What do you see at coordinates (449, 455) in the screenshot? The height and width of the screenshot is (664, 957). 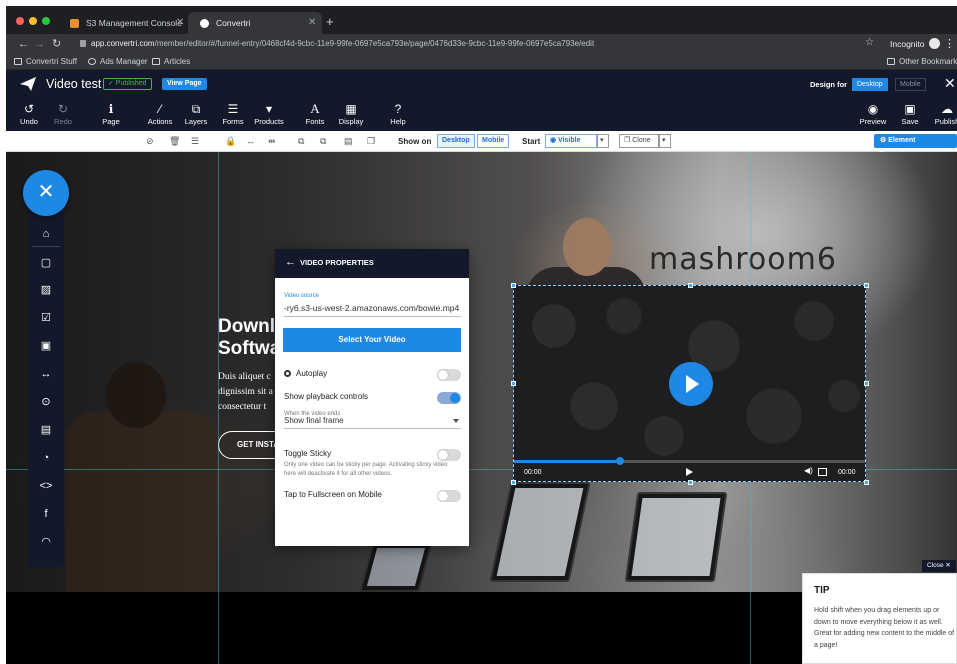 I see `sticky-toggle` at bounding box center [449, 455].